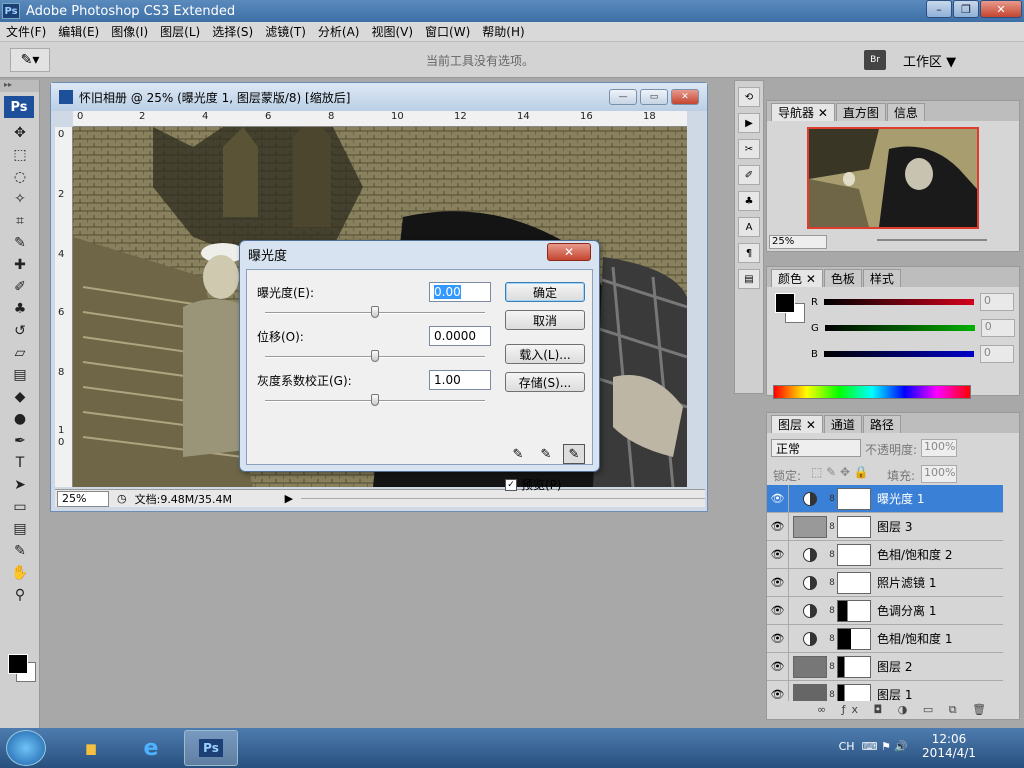  What do you see at coordinates (997, 328) in the screenshot?
I see `green-value: 0` at bounding box center [997, 328].